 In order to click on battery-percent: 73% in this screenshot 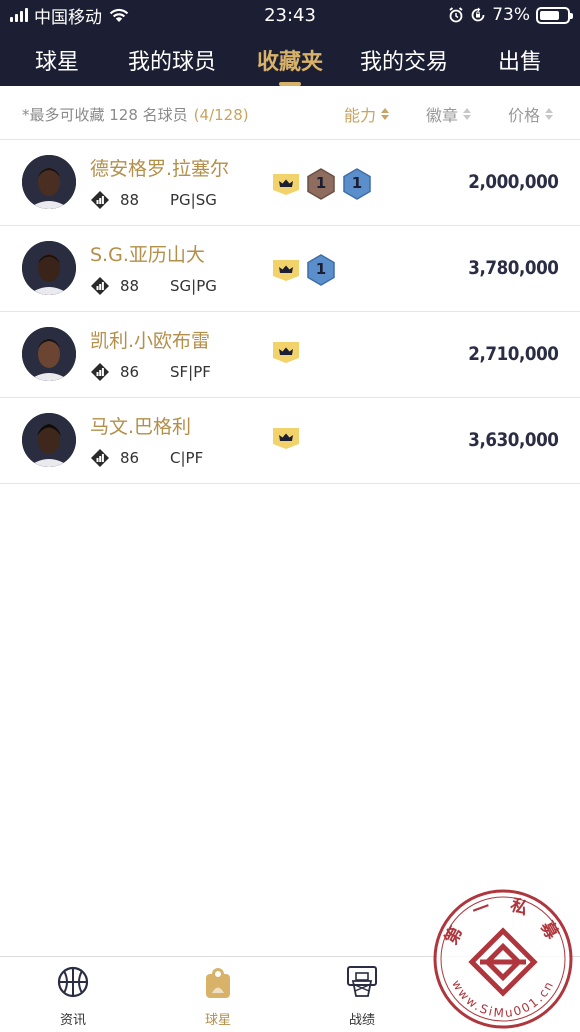, I will do `click(511, 15)`.